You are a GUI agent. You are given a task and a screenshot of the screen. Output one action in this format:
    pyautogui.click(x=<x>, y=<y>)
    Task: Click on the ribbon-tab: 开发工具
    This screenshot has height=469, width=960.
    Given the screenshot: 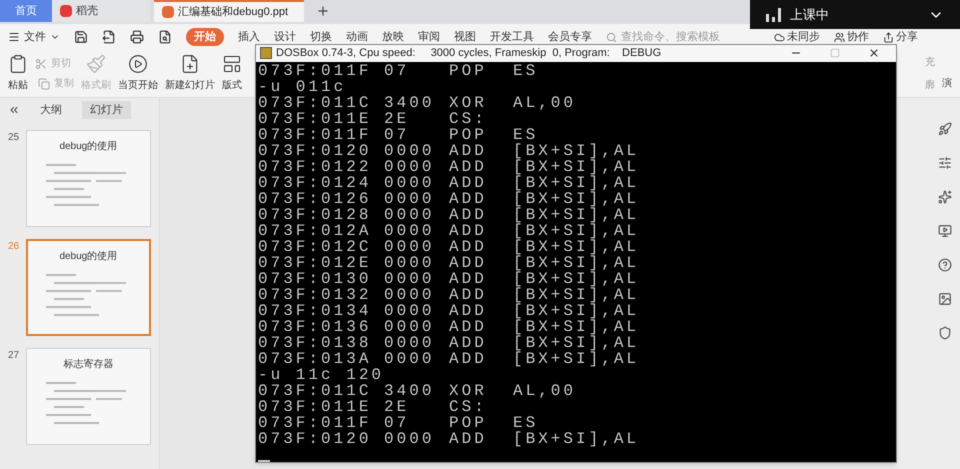 What is the action you would take?
    pyautogui.click(x=512, y=37)
    